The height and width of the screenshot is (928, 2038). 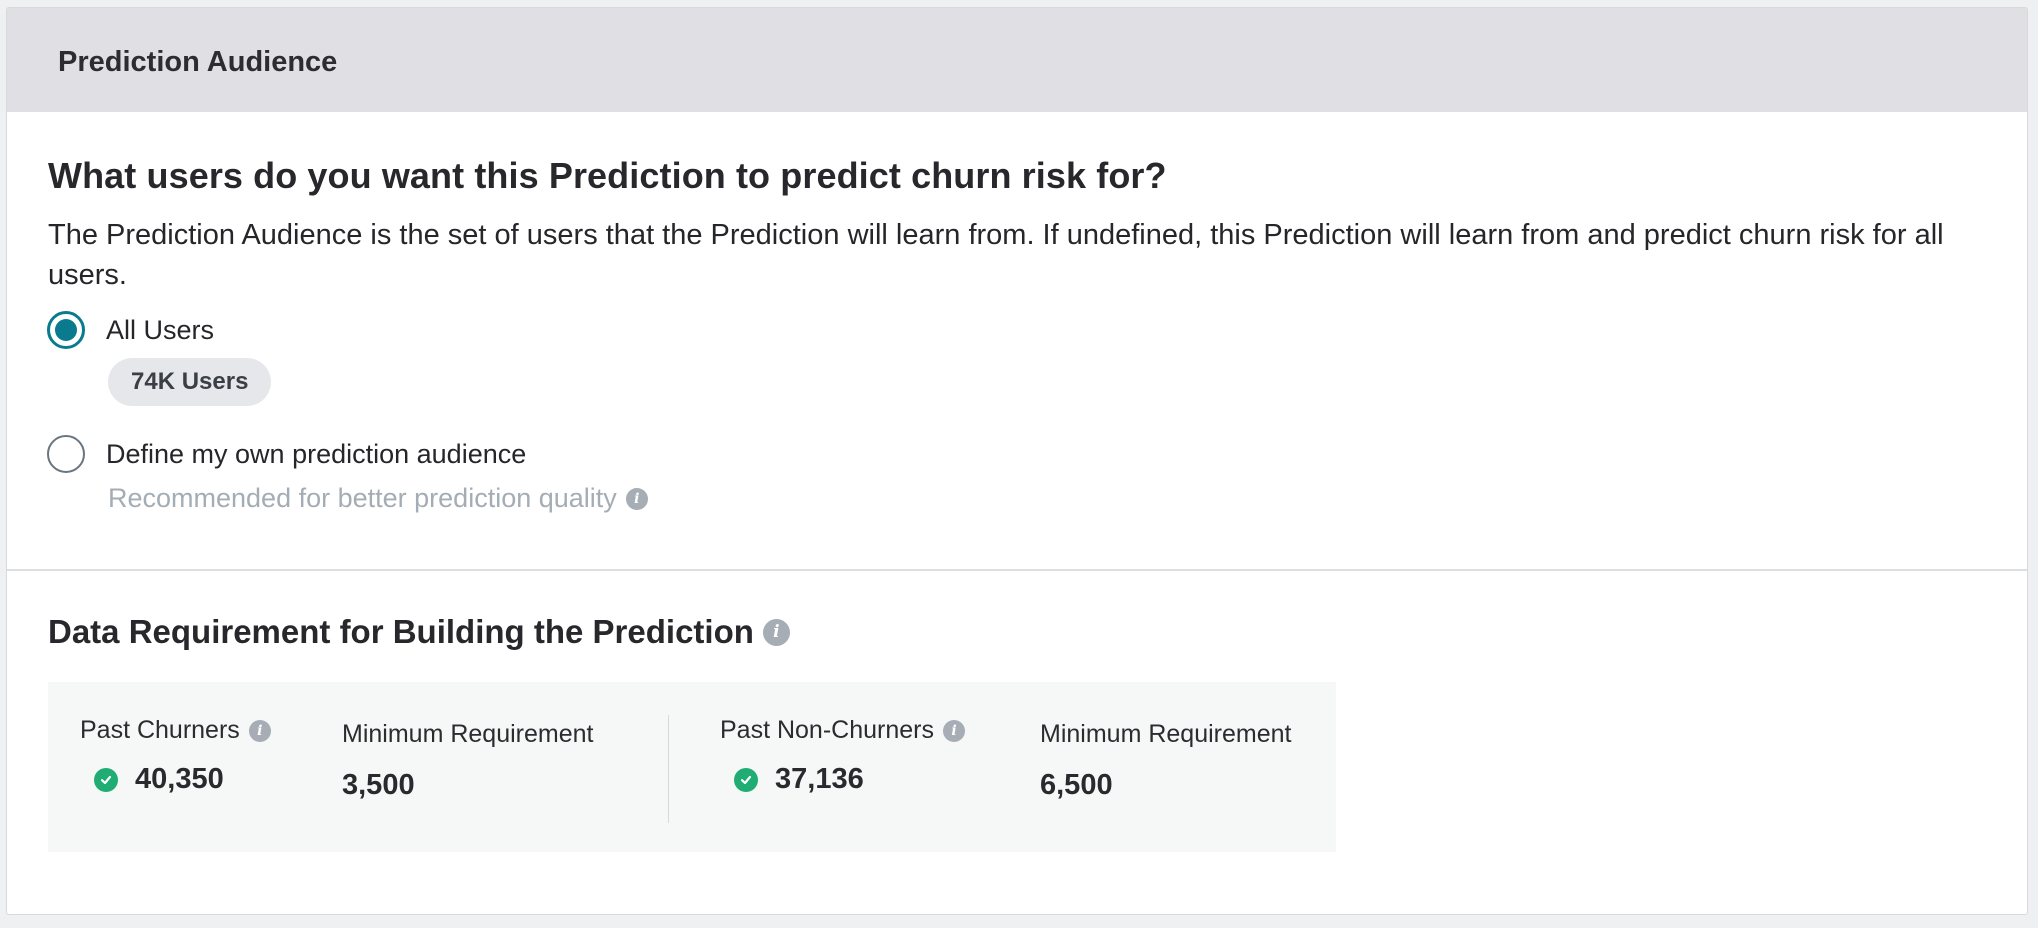 I want to click on min-requirement-value: 3,500, so click(x=378, y=785).